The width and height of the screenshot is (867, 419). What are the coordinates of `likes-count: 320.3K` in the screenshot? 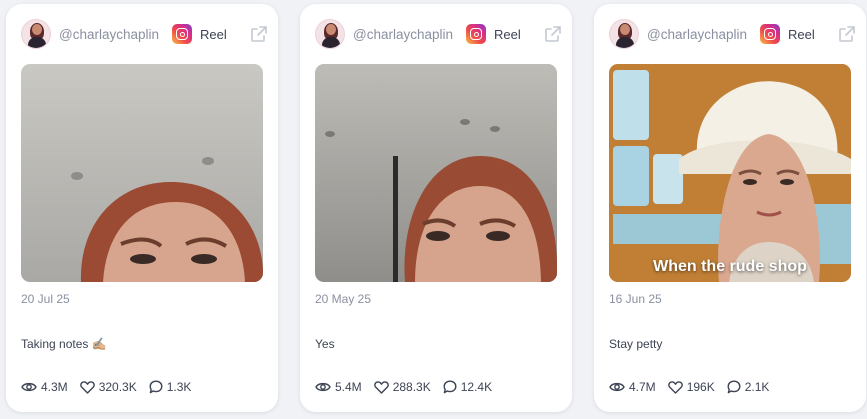 It's located at (117, 387).